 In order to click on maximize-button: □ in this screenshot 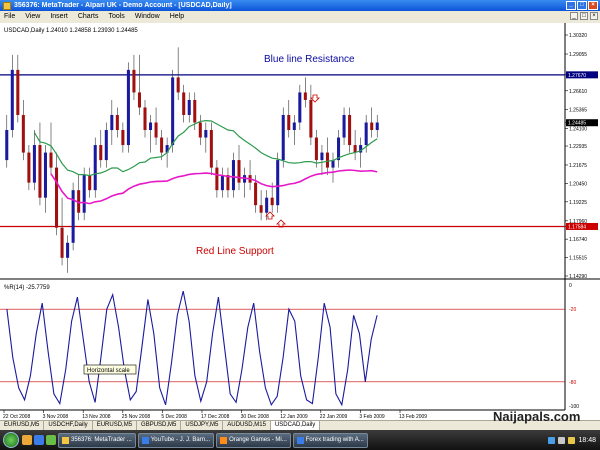, I will do `click(582, 5)`.